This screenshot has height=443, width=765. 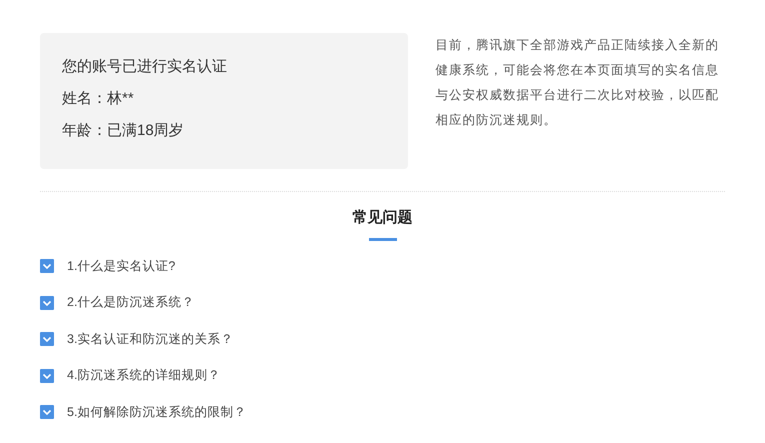 I want to click on name-text: 姓名：林**, so click(x=98, y=99).